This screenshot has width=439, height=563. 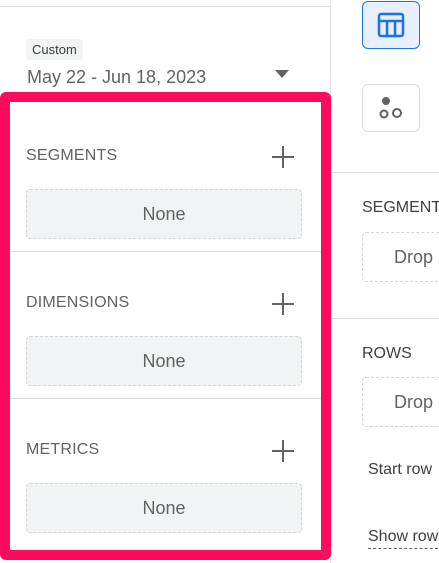 What do you see at coordinates (164, 508) in the screenshot?
I see `metrics-drop-zone: None` at bounding box center [164, 508].